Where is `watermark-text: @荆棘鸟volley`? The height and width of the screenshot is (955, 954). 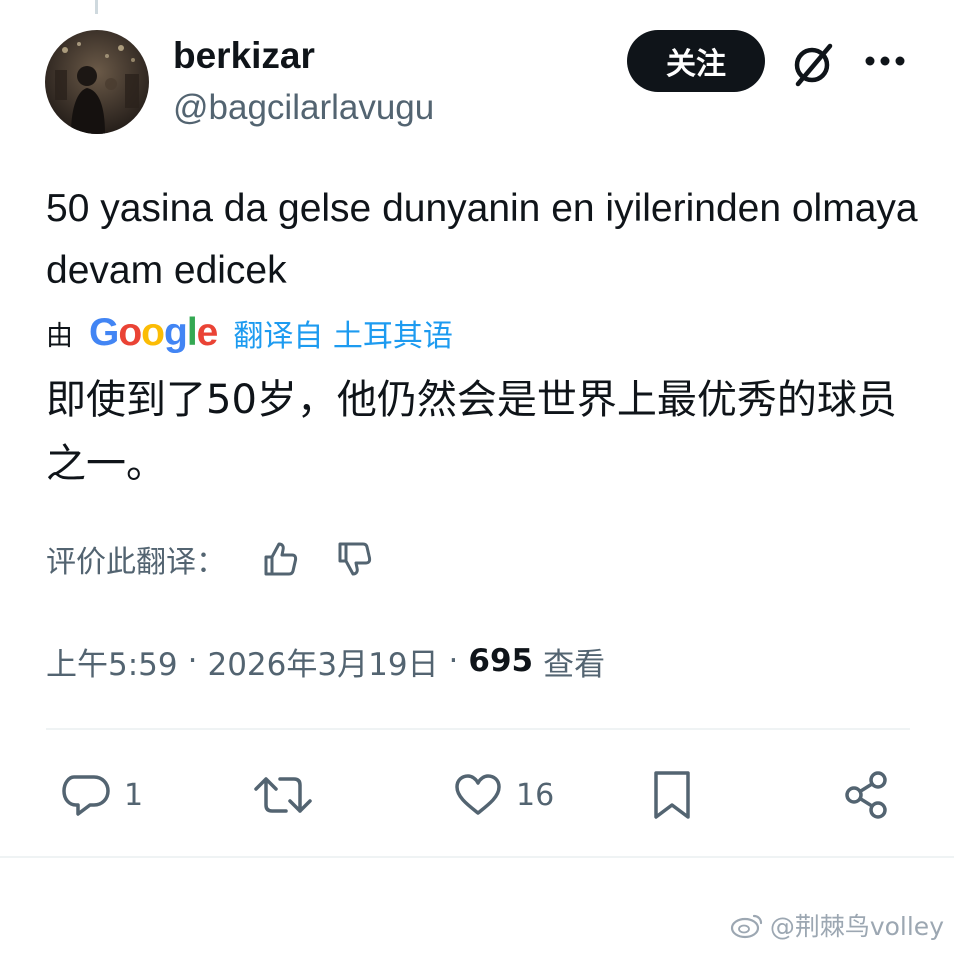 watermark-text: @荆棘鸟volley is located at coordinates (856, 926).